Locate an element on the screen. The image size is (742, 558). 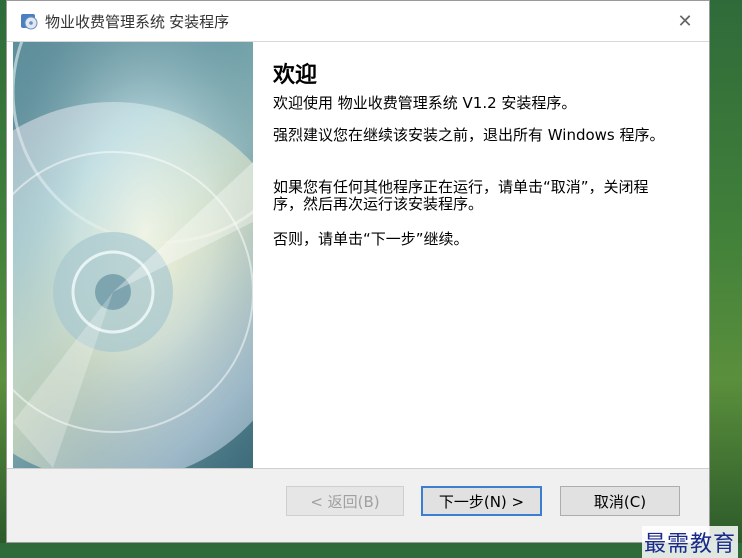
installer-app-icon is located at coordinates (29, 22).